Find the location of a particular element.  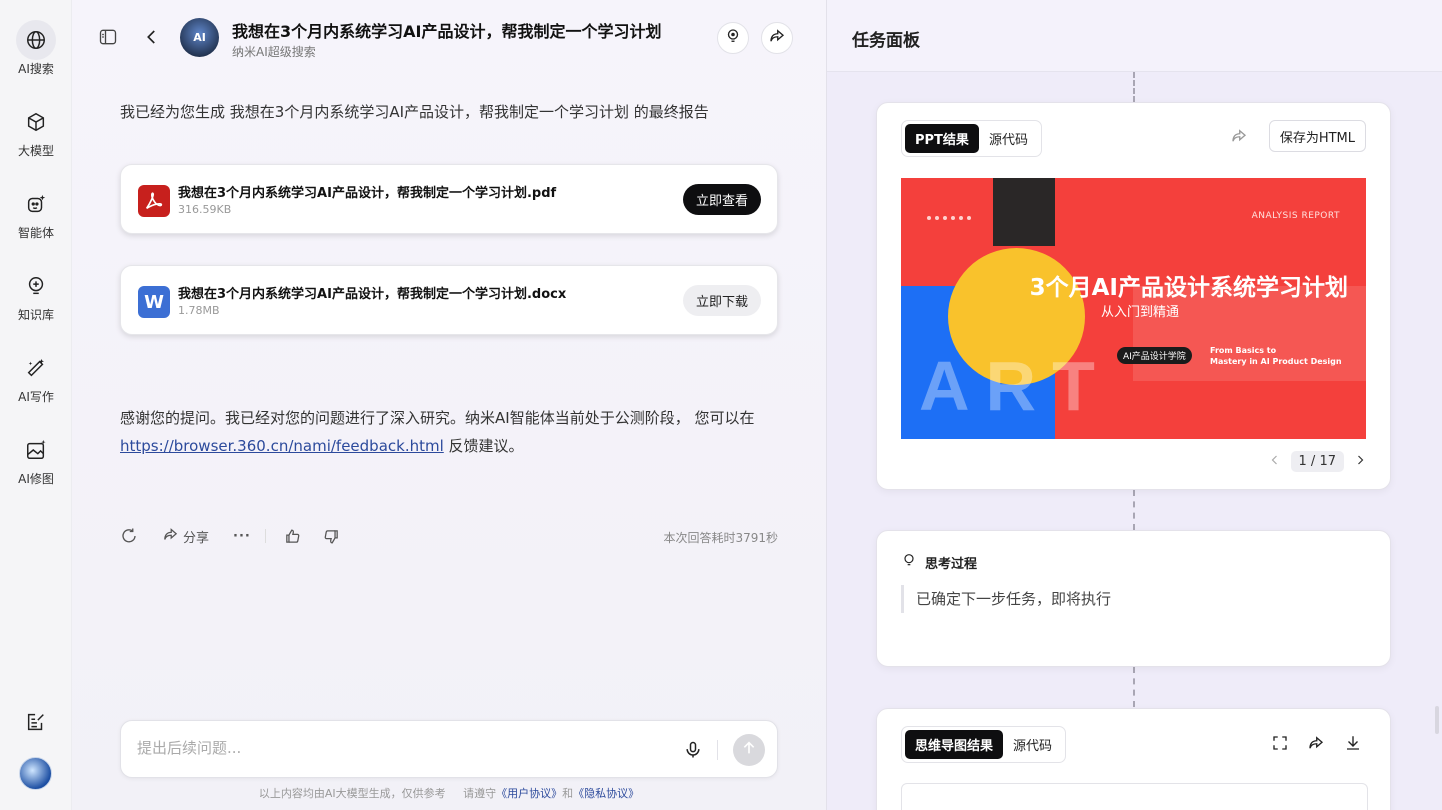

agent-avatar: AI is located at coordinates (199, 37).